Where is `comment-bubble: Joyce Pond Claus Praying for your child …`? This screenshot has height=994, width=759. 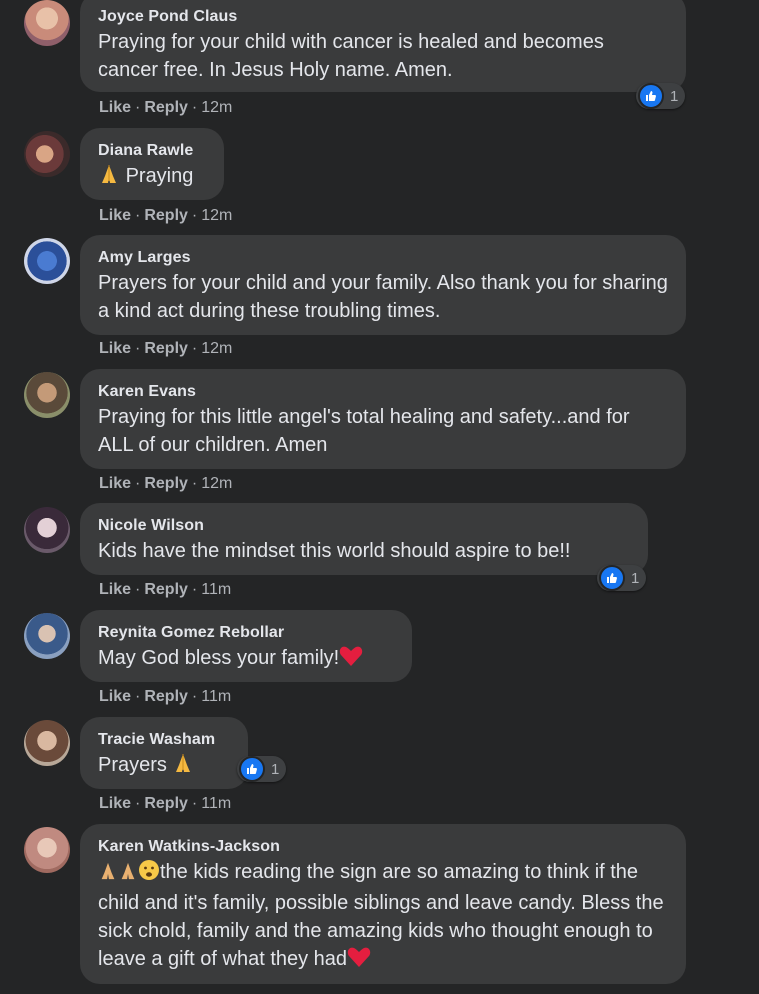
comment-bubble: Joyce Pond Claus Praying for your child … is located at coordinates (383, 46).